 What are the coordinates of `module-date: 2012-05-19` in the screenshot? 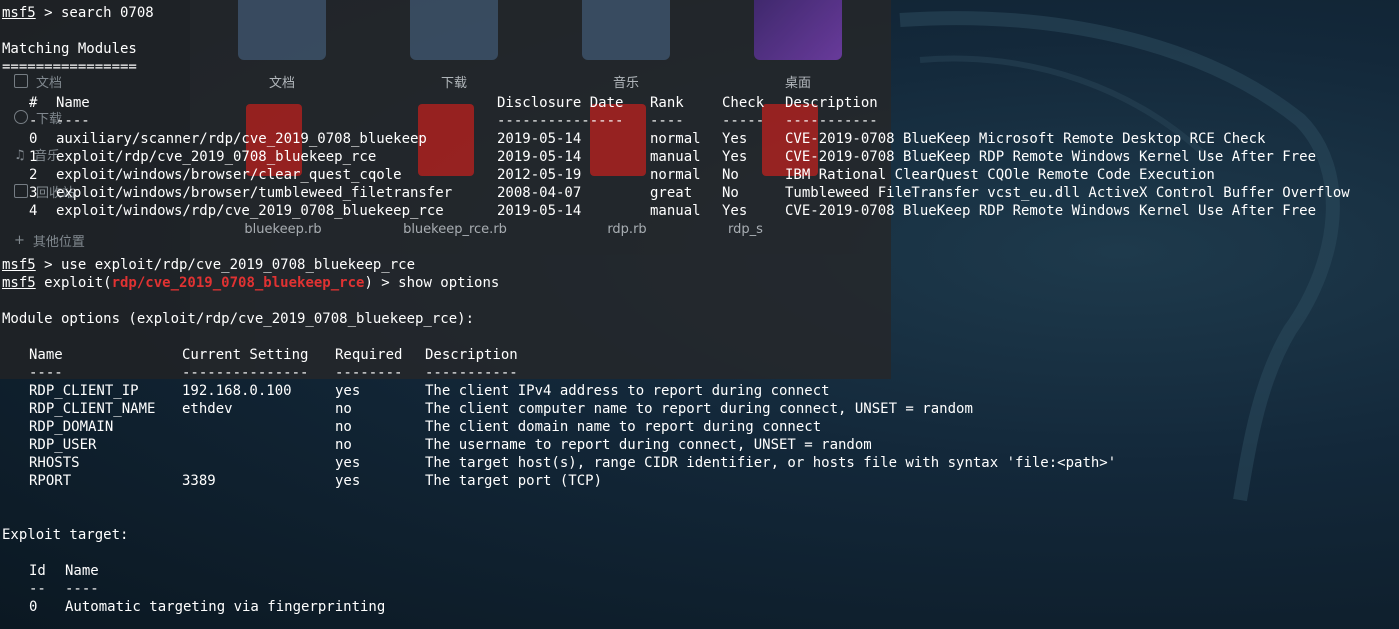 It's located at (539, 175).